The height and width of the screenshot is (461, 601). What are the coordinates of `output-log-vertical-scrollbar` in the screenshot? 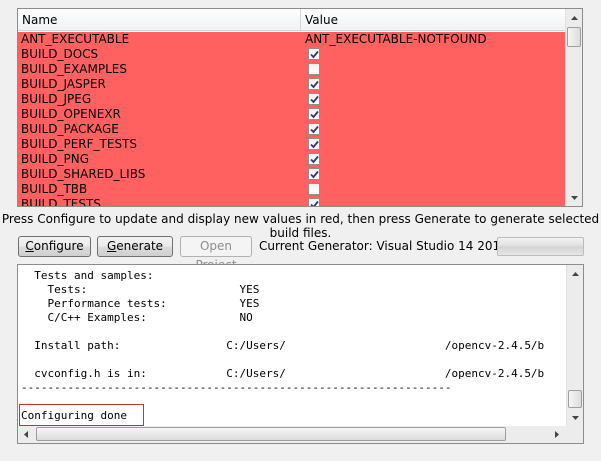 It's located at (574, 345).